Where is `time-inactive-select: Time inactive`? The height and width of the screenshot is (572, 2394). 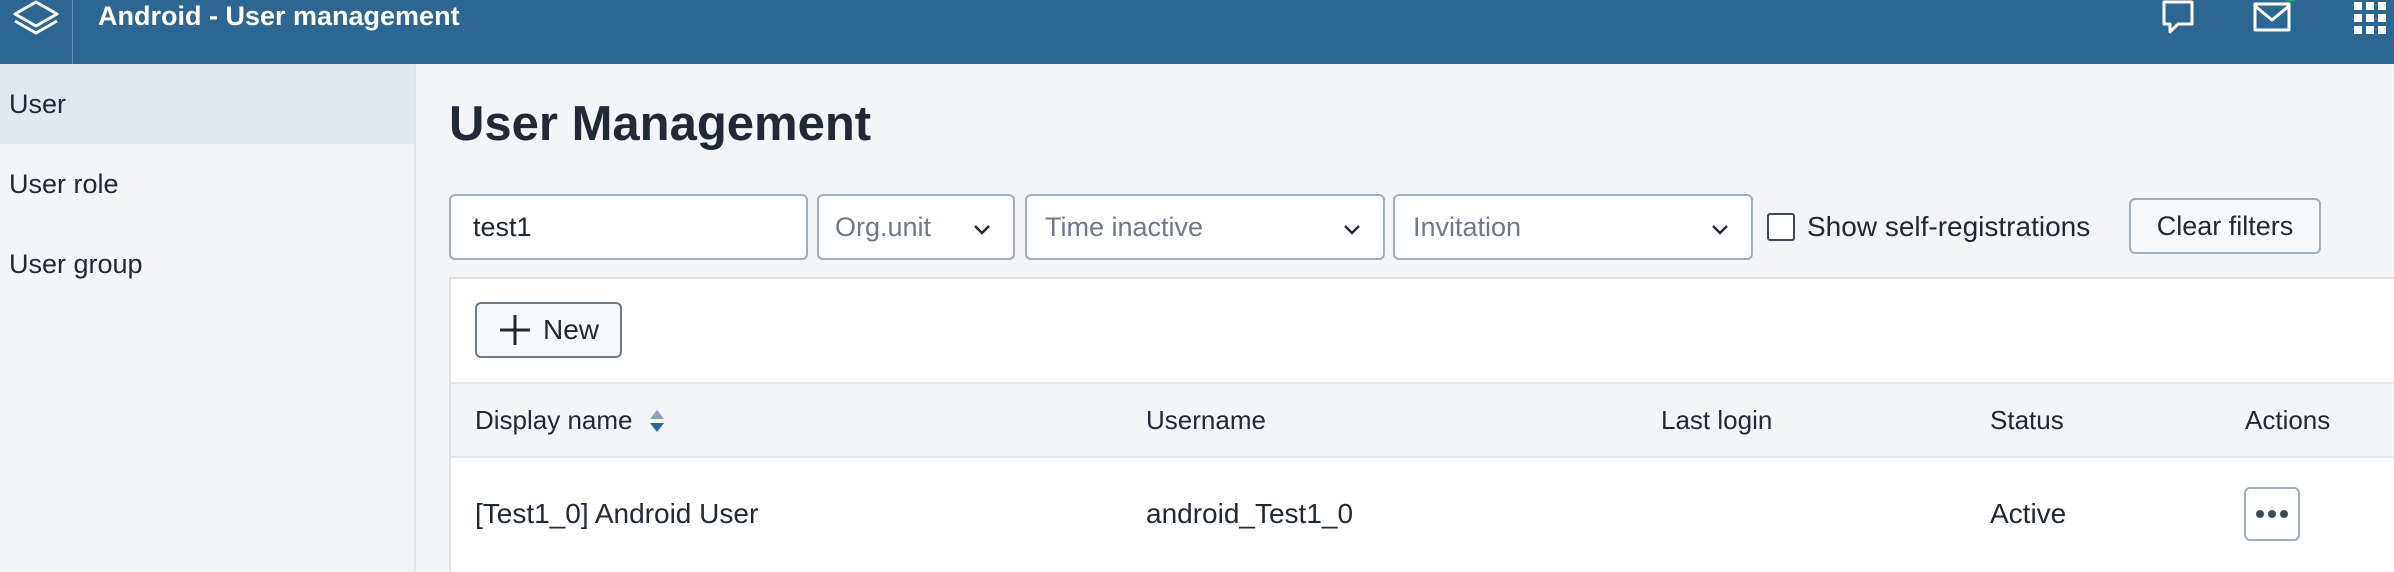 time-inactive-select: Time inactive is located at coordinates (1205, 227).